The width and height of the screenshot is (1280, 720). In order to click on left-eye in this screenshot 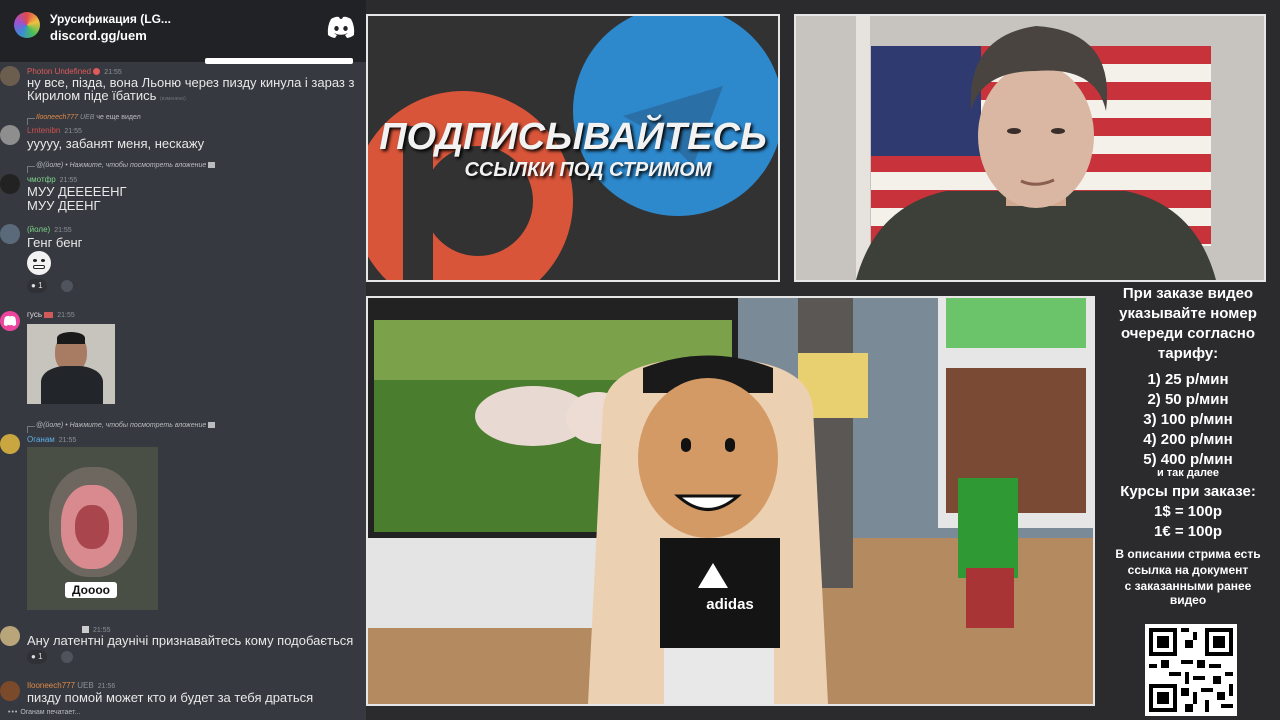, I will do `click(1014, 131)`.